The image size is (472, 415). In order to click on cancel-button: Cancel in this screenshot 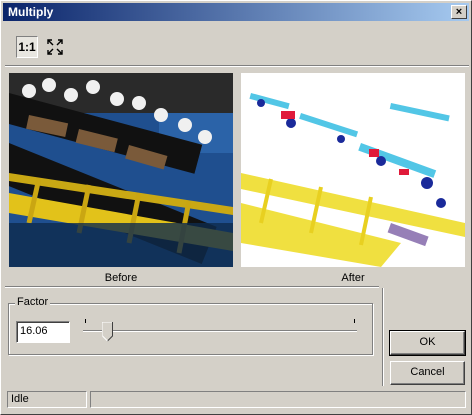, I will do `click(427, 373)`.